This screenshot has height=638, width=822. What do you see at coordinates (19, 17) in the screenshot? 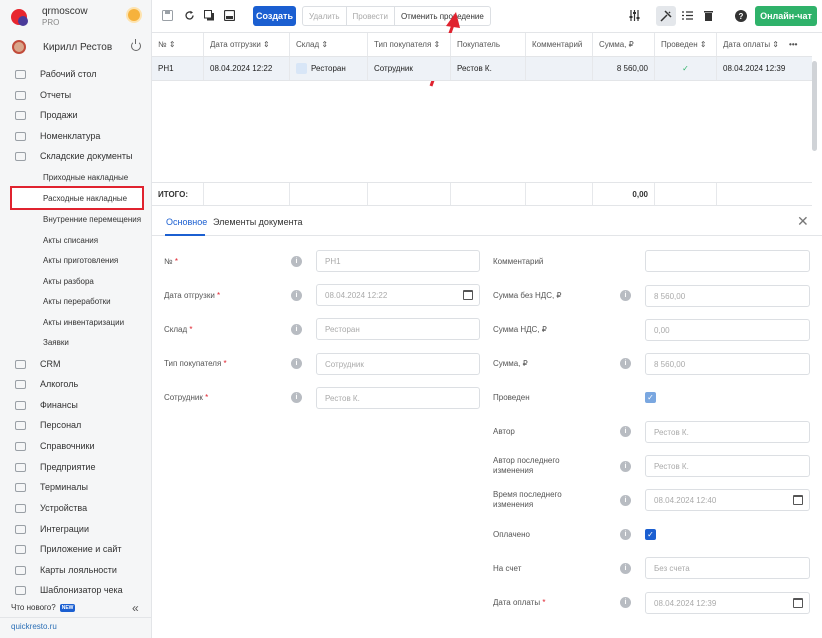
I see `brand-logo-icon` at bounding box center [19, 17].